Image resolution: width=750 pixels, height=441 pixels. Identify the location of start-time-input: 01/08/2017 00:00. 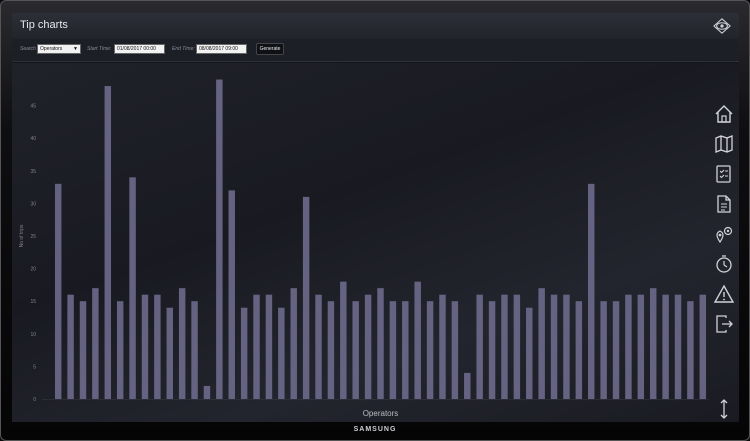
(139, 49).